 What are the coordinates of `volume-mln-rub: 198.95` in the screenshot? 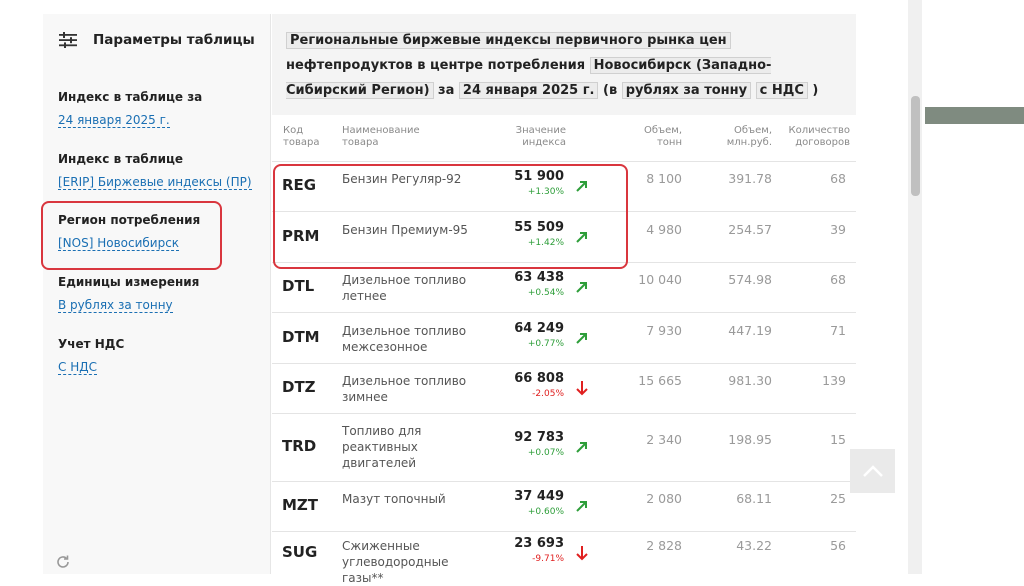 It's located at (750, 439).